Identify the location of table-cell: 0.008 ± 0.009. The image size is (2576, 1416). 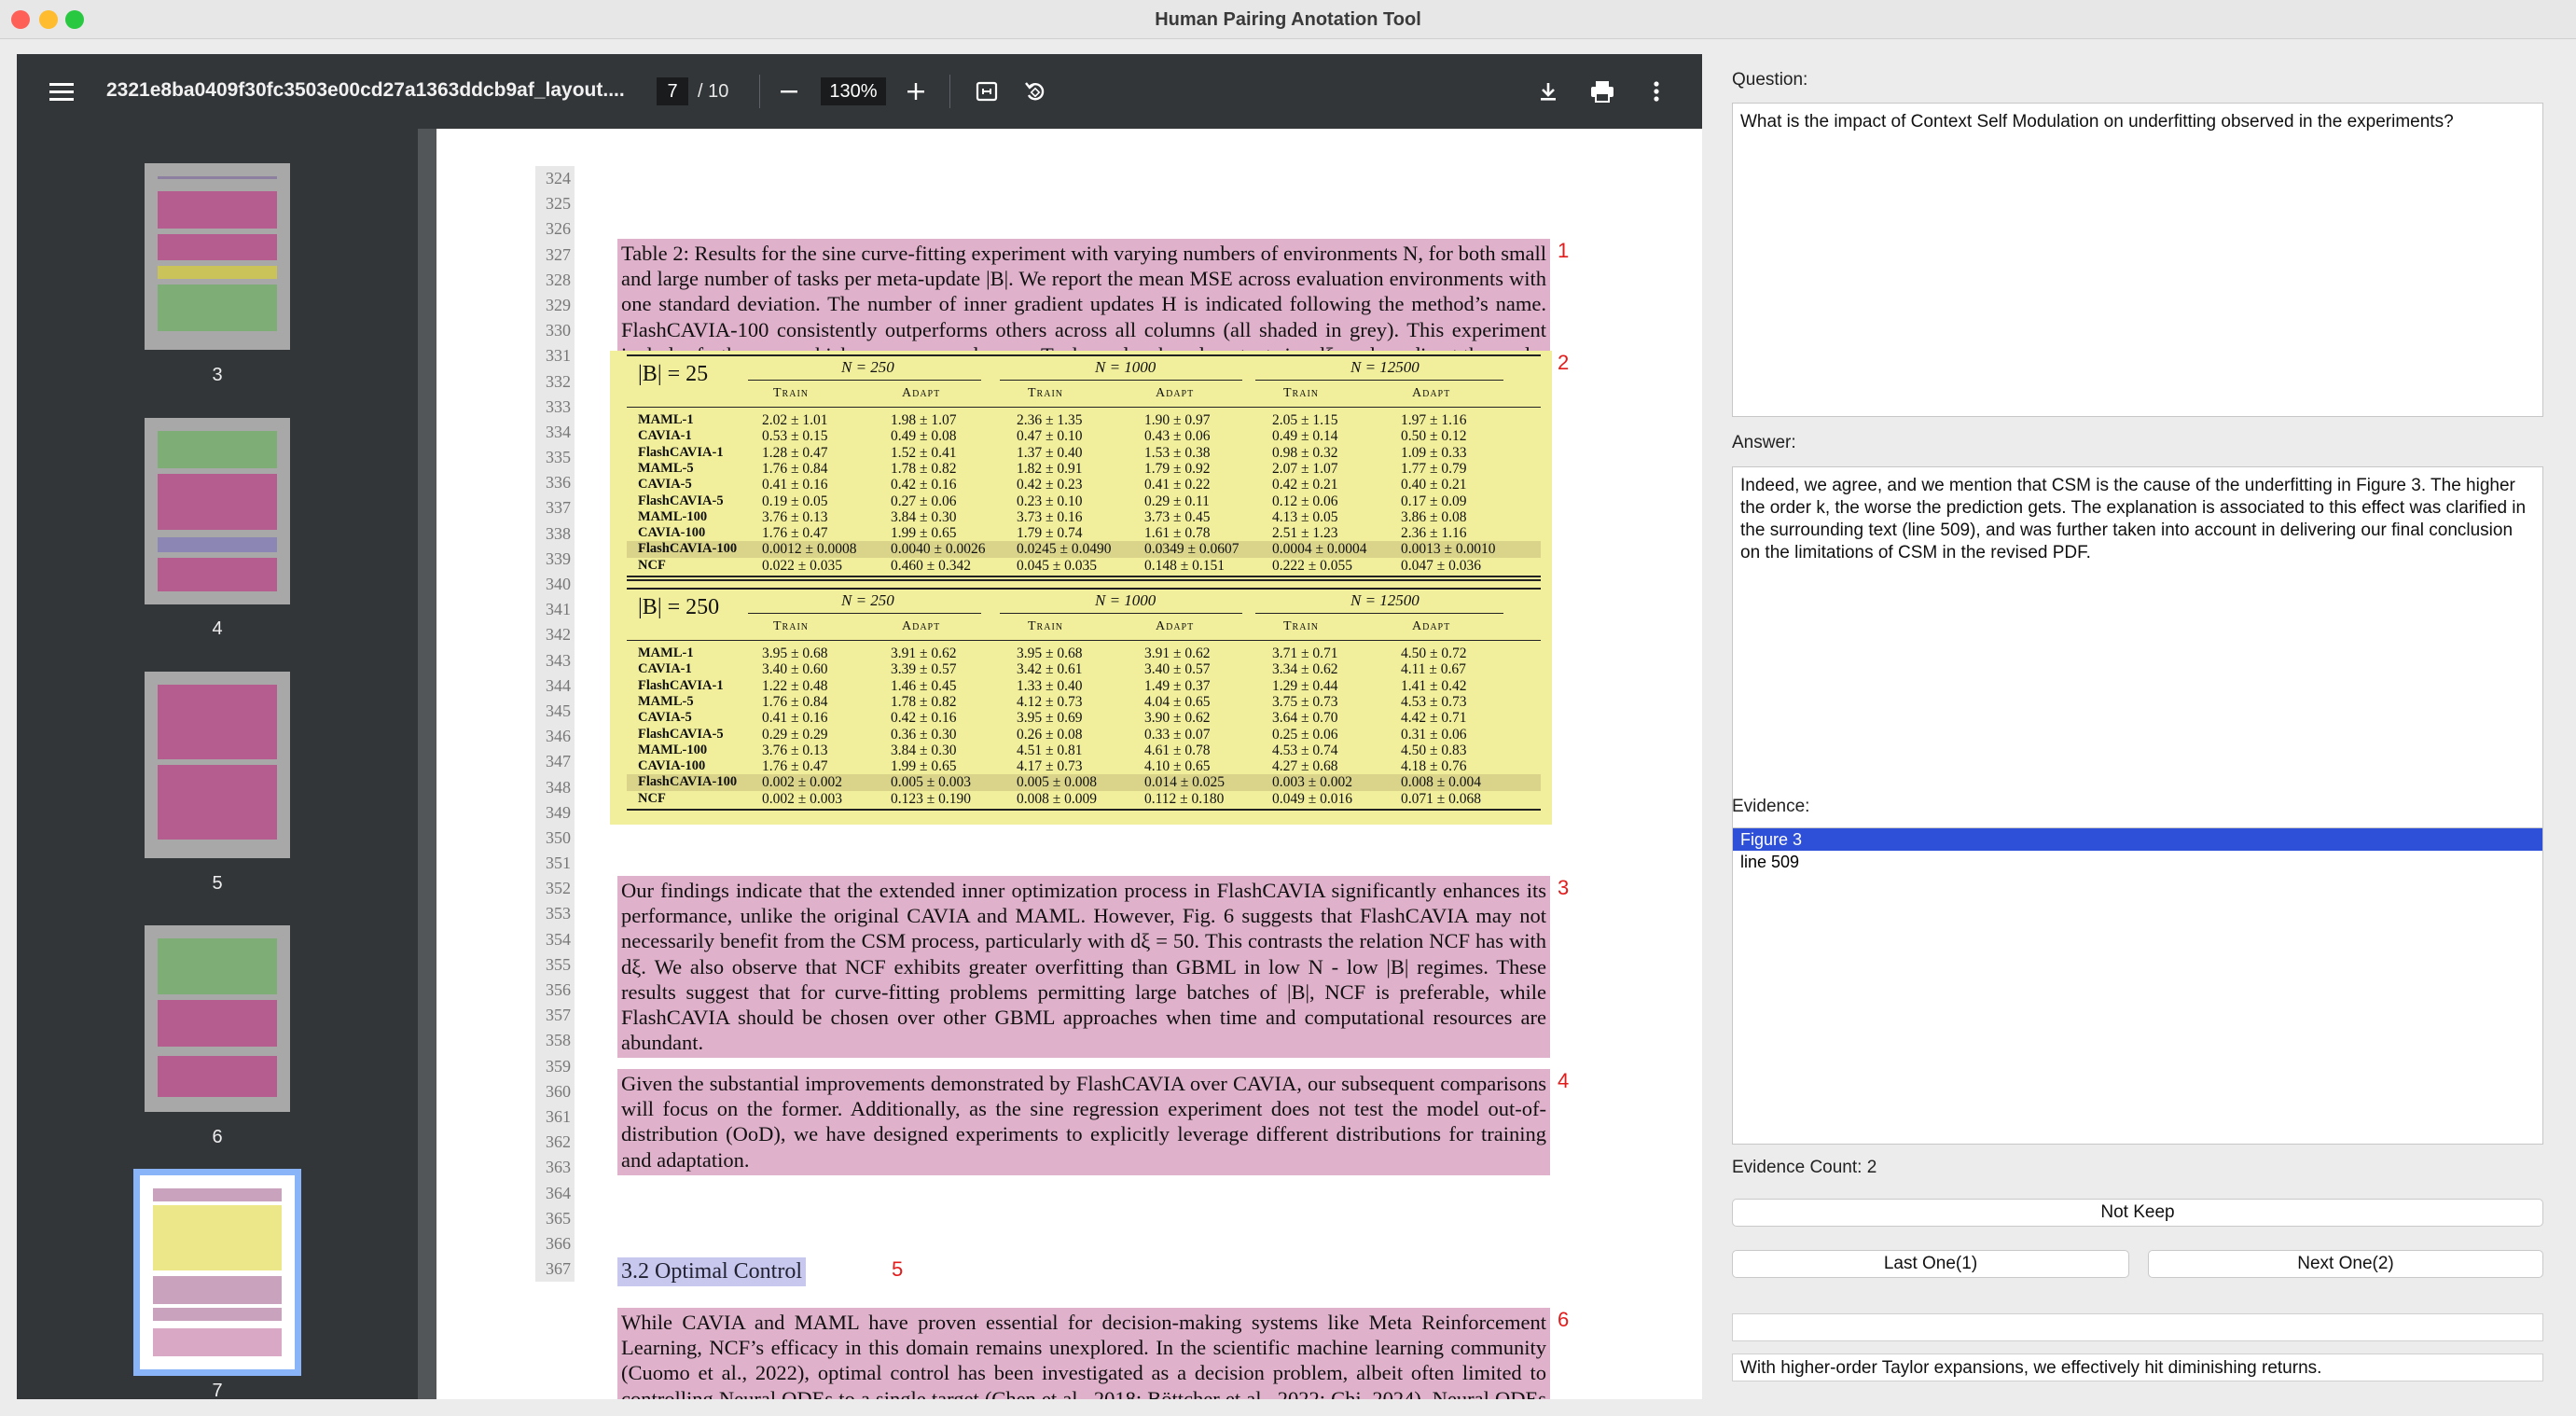
(1057, 799).